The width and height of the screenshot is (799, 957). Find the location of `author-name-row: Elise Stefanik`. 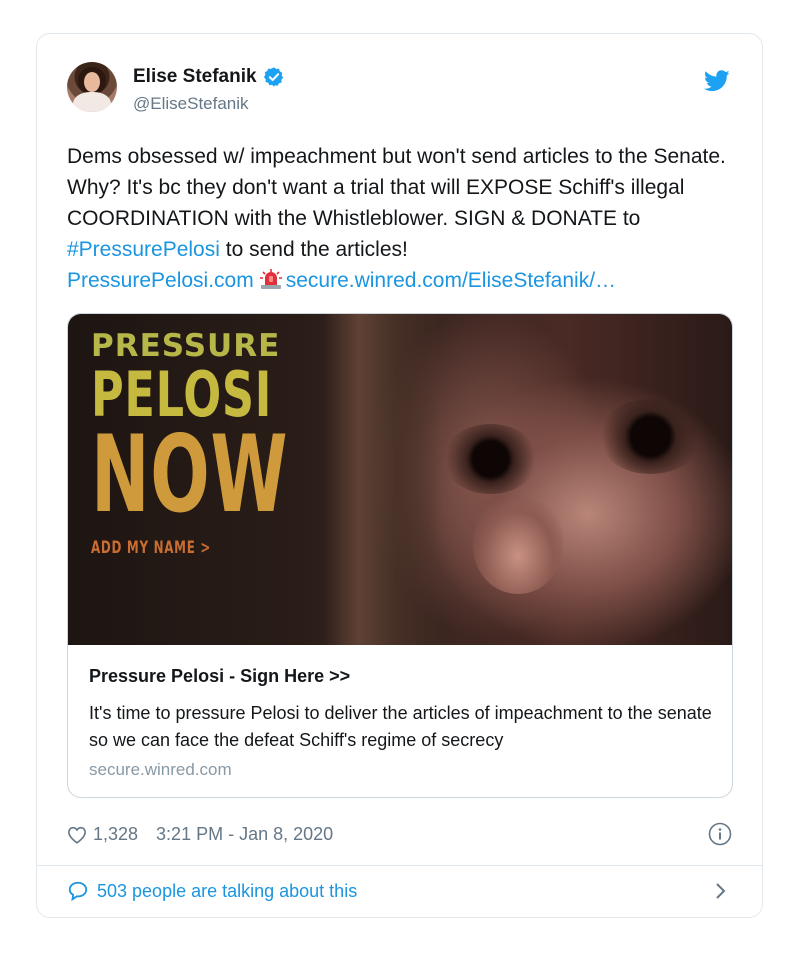

author-name-row: Elise Stefanik is located at coordinates (209, 77).